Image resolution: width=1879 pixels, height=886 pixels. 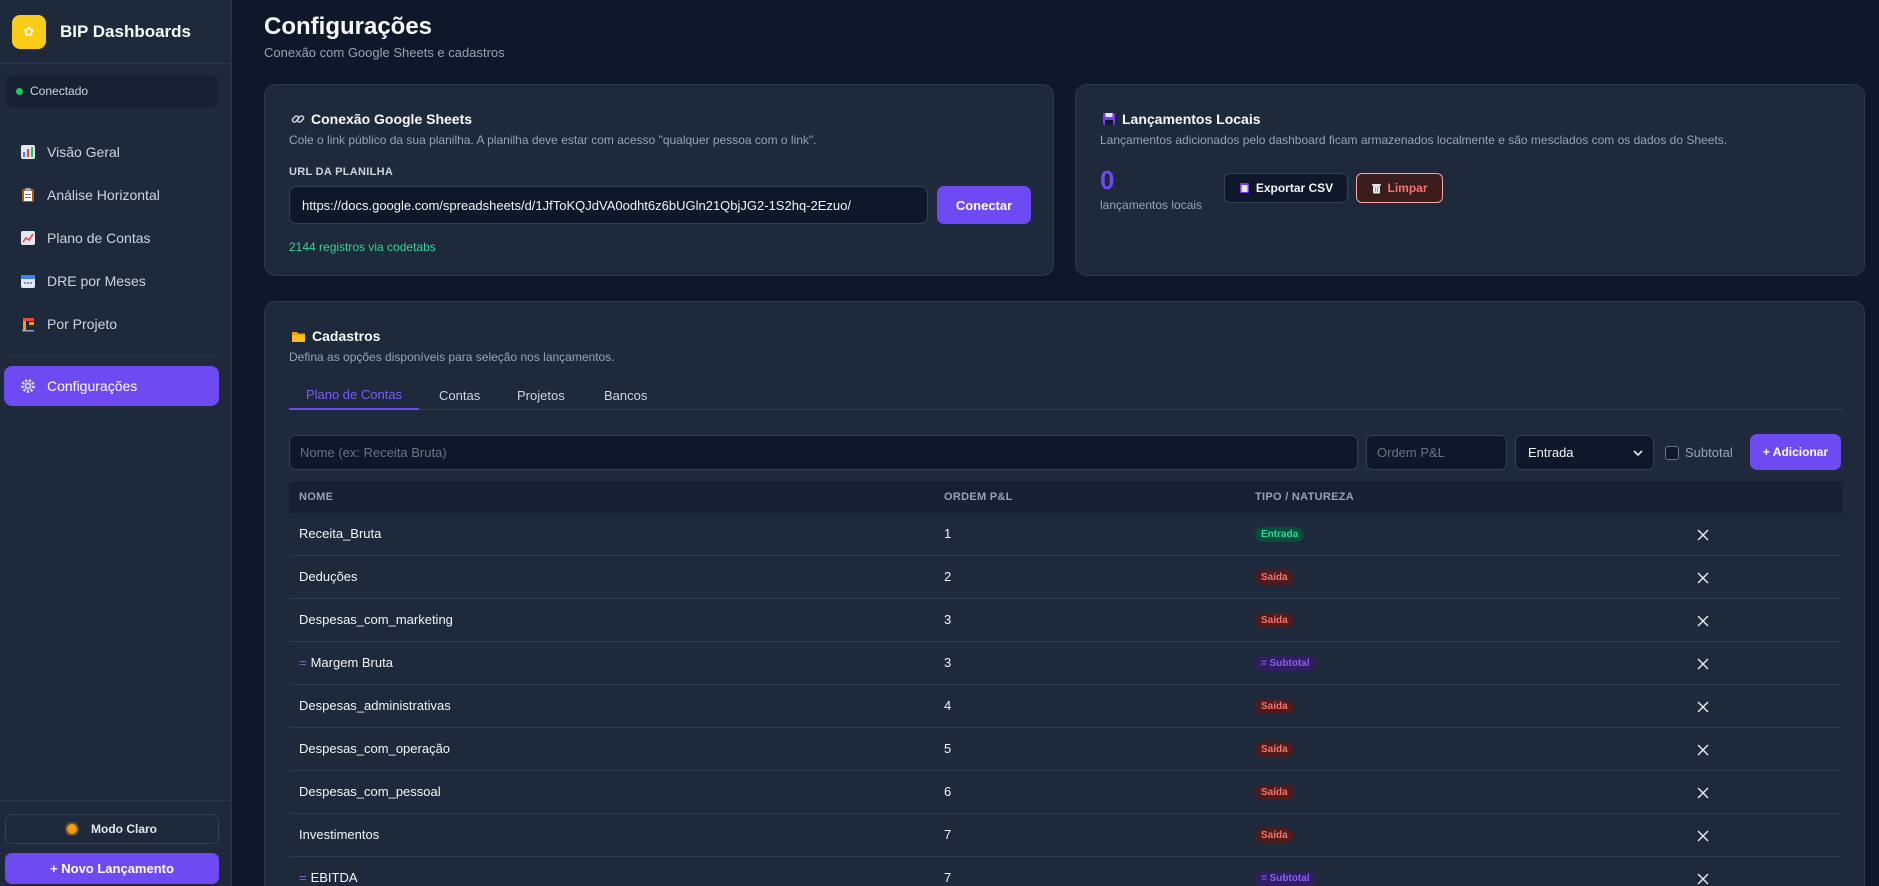 What do you see at coordinates (19, 91) in the screenshot?
I see `status-dot-icon` at bounding box center [19, 91].